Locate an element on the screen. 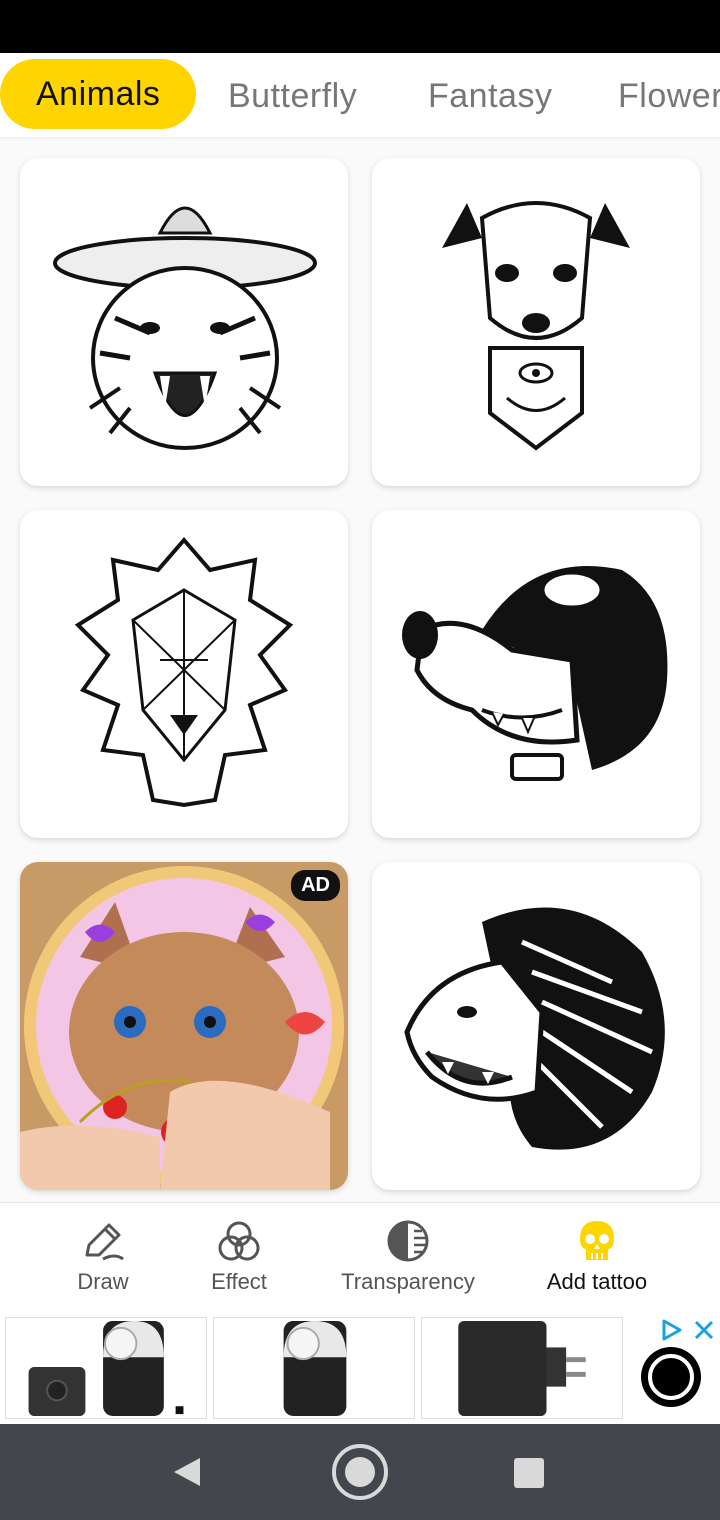 The width and height of the screenshot is (720, 1520). pencil-icon is located at coordinates (104, 1242).